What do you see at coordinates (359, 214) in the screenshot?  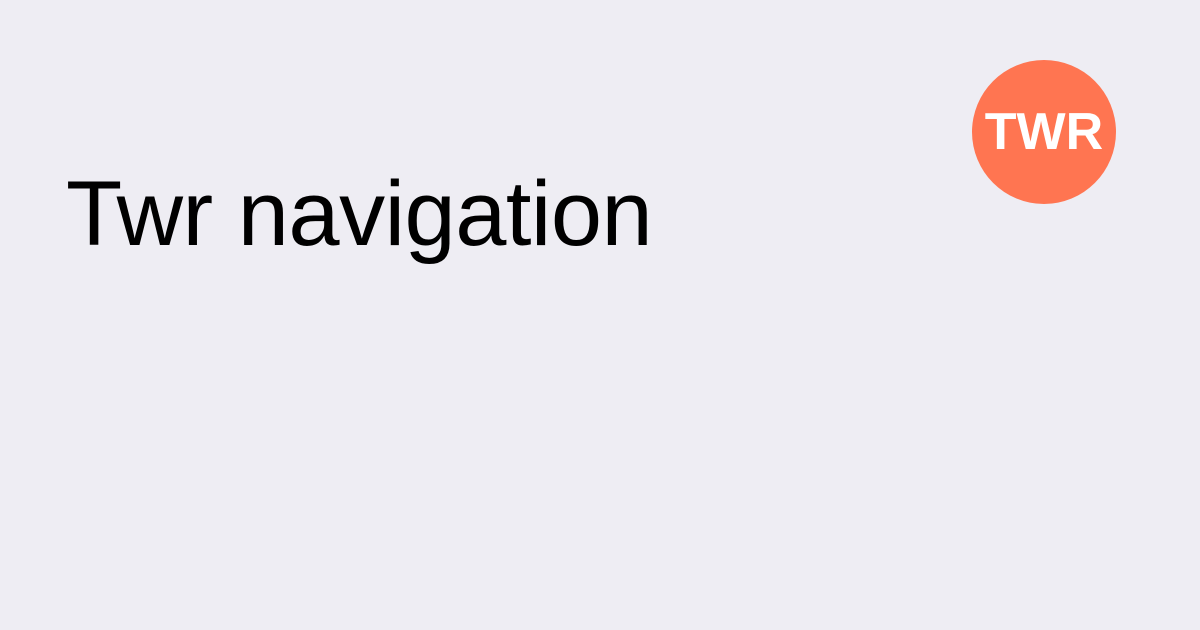 I see `page-title: Twr navigation` at bounding box center [359, 214].